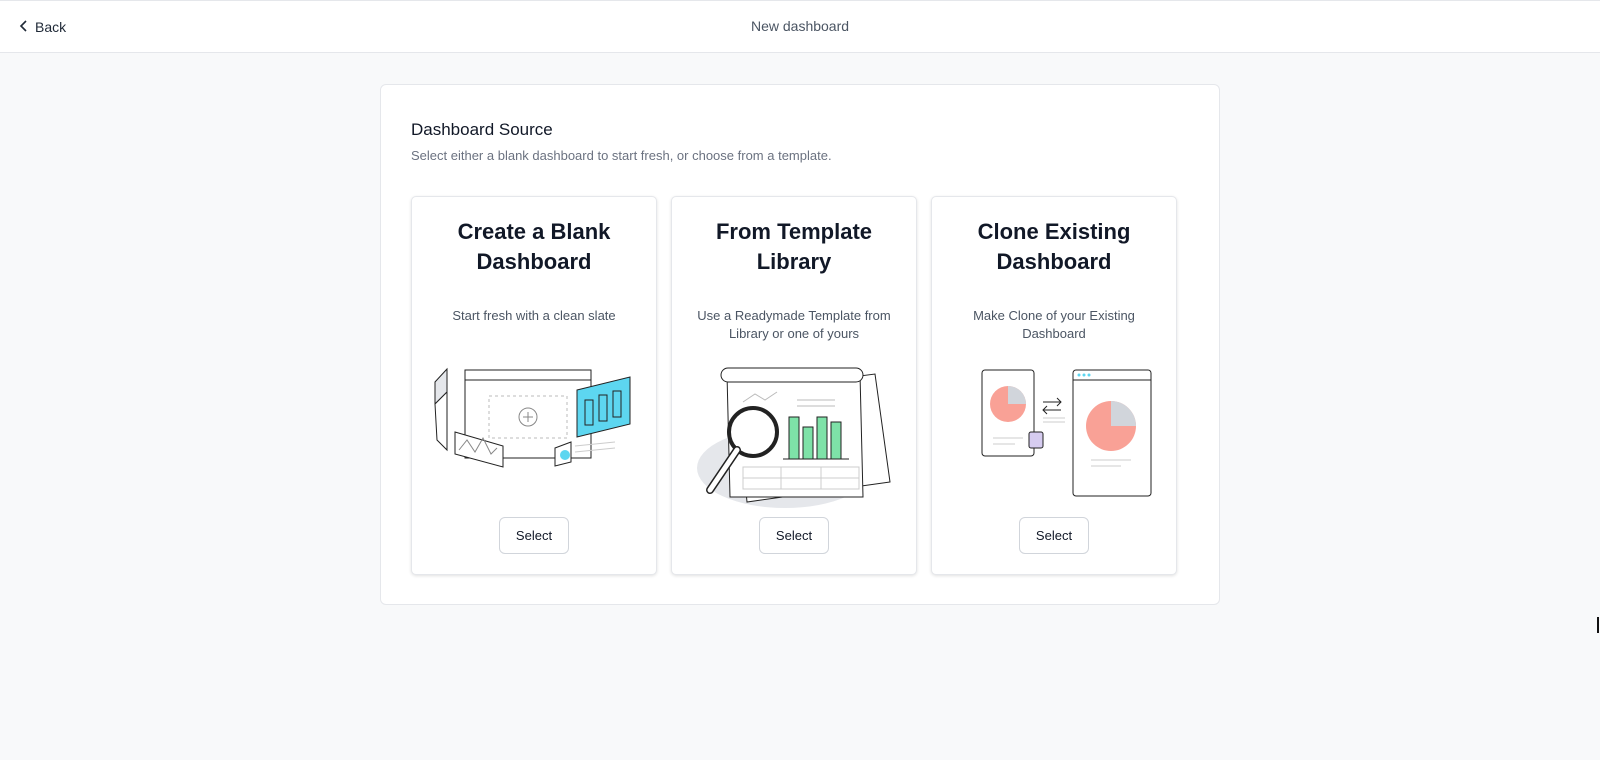 This screenshot has height=760, width=1600. Describe the element at coordinates (482, 129) in the screenshot. I see `section-title: Dashboard Source` at that location.